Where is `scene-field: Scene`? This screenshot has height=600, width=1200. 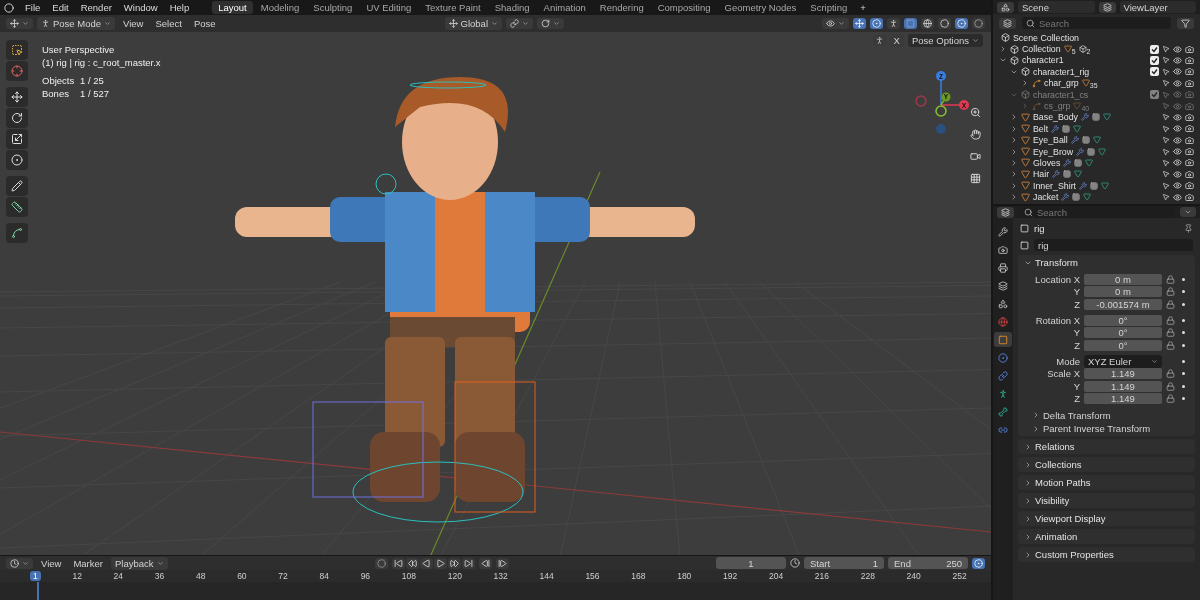 scene-field: Scene is located at coordinates (1056, 7).